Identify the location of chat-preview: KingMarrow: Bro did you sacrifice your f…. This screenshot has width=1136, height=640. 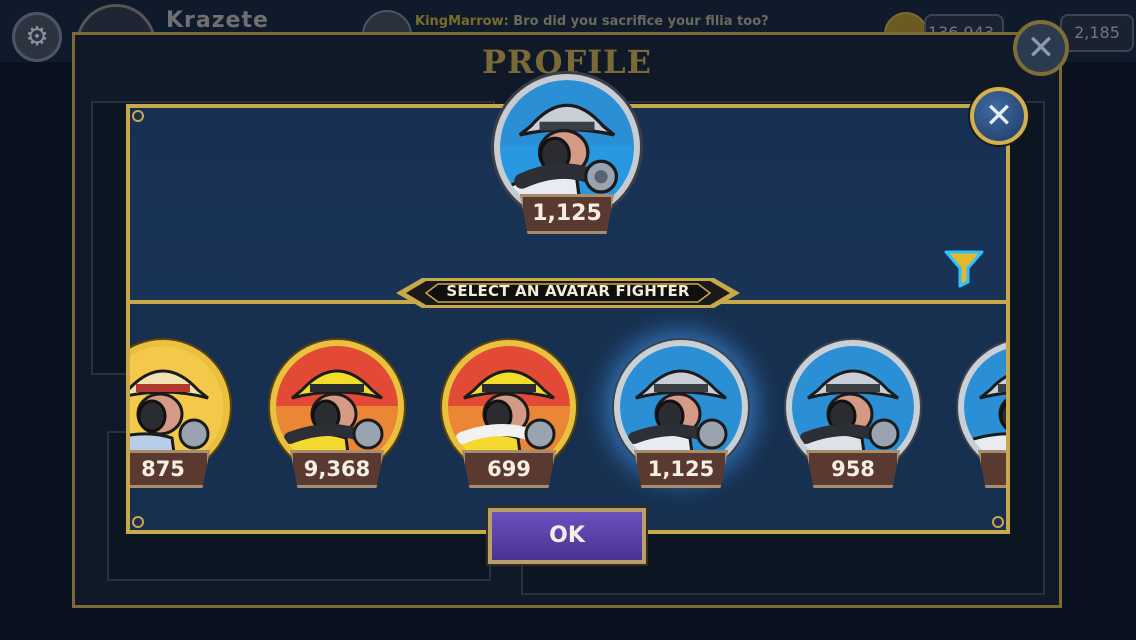
(592, 21).